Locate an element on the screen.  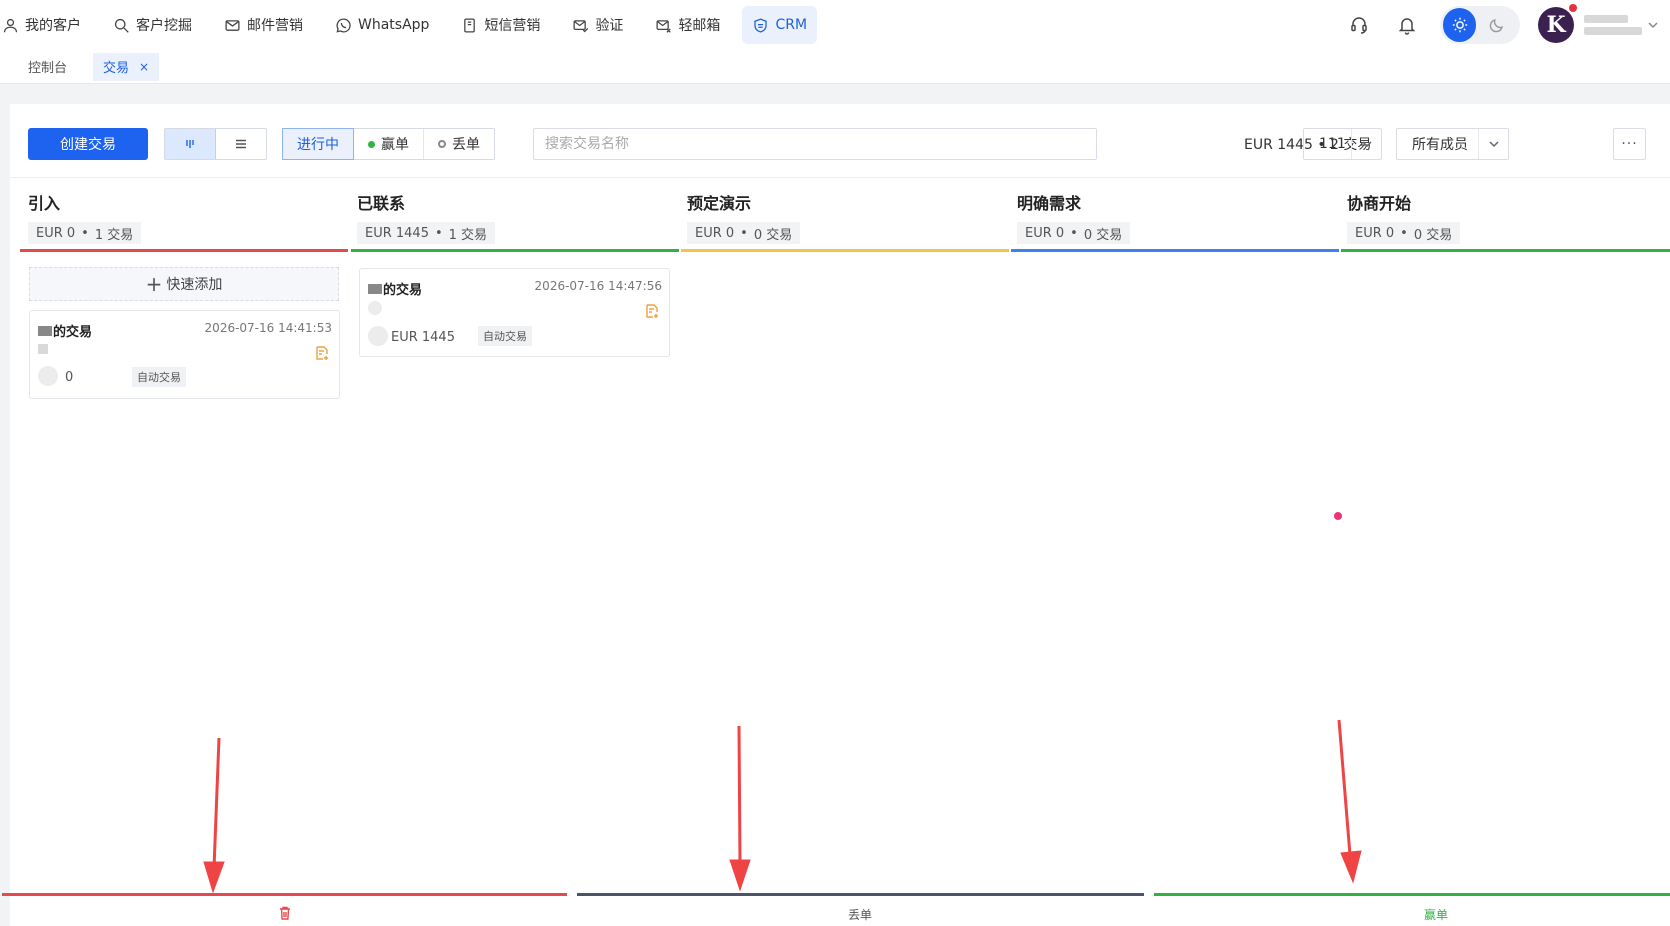
annotation-arrows is located at coordinates (782, 806).